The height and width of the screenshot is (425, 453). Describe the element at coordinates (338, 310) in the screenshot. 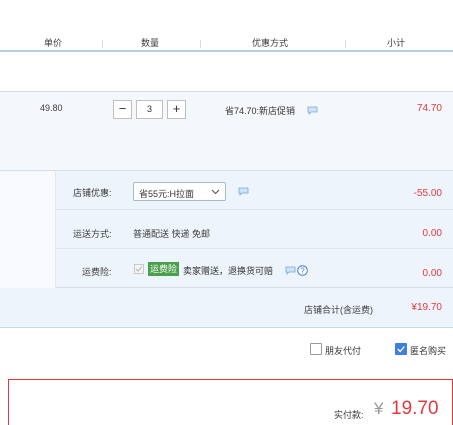

I see `shop-total-label: 店铺合计(含运费)` at that location.